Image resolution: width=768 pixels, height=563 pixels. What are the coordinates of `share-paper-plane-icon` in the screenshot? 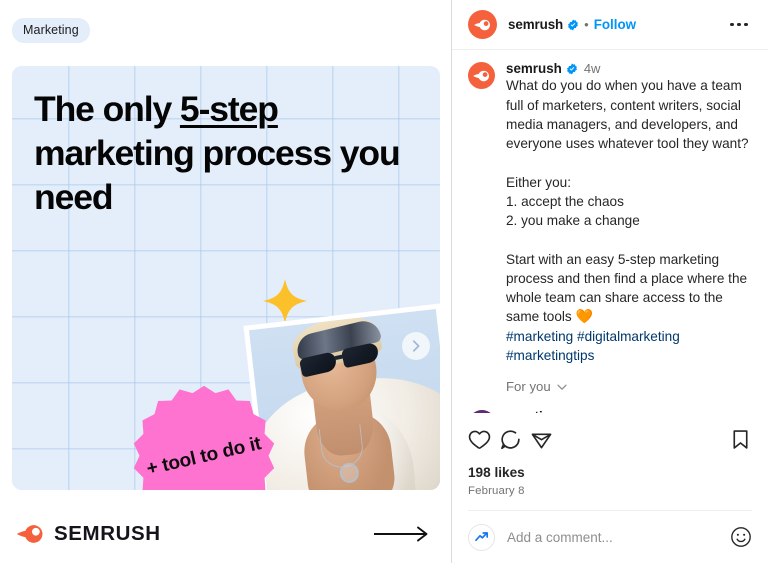 It's located at (541, 441).